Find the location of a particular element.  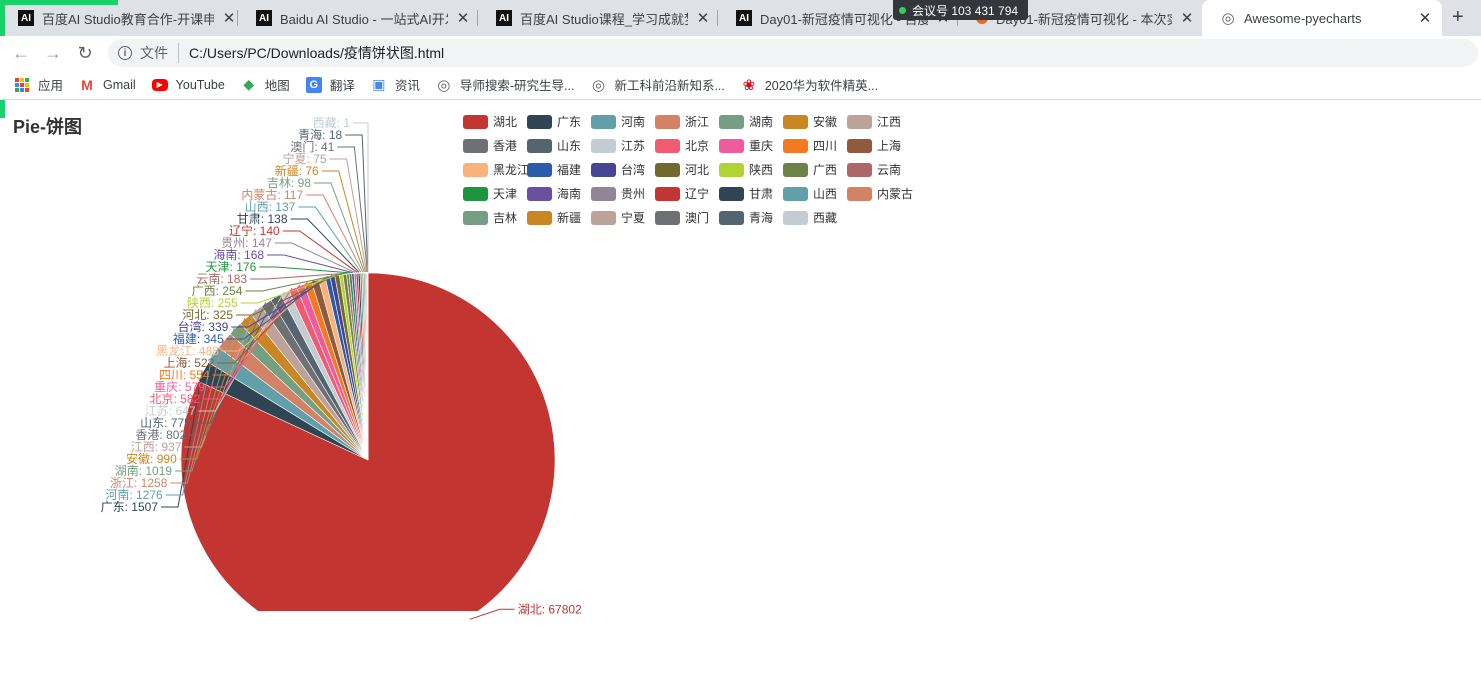

bookmark-item: G 翻译 is located at coordinates (330, 84).